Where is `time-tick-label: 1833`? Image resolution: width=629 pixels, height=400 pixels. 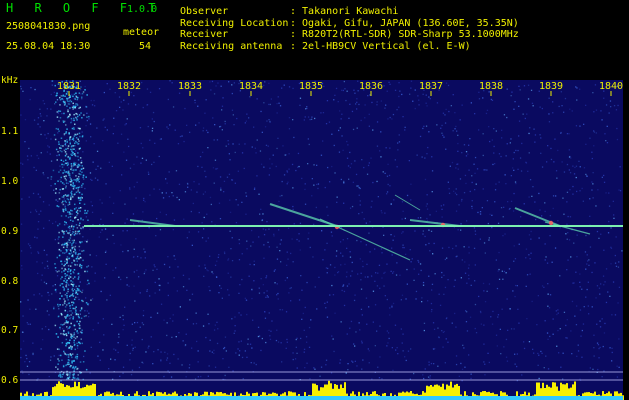
time-tick-label: 1833 is located at coordinates (190, 86).